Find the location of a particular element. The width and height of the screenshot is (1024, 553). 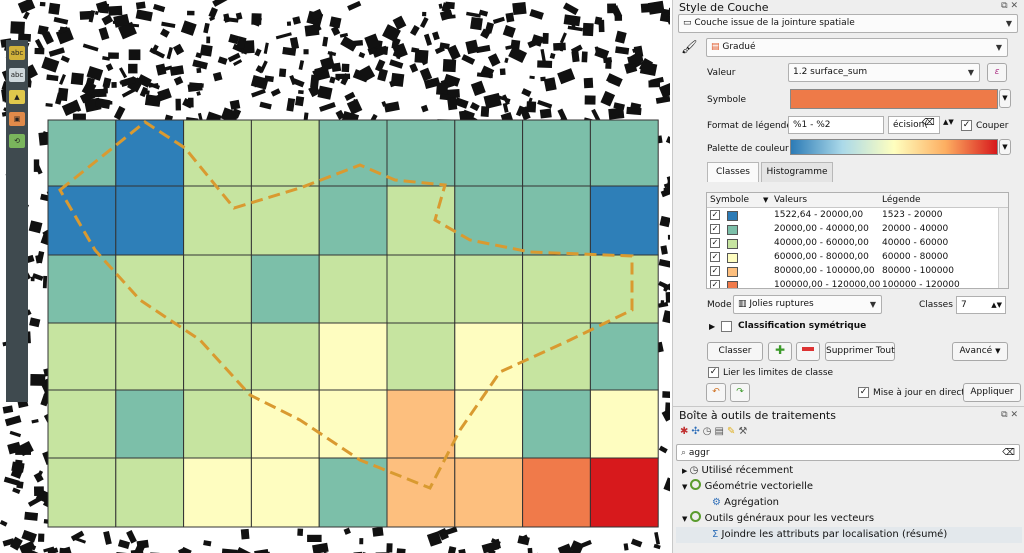

class-legend: 80000 - 100000 is located at coordinates (918, 271).